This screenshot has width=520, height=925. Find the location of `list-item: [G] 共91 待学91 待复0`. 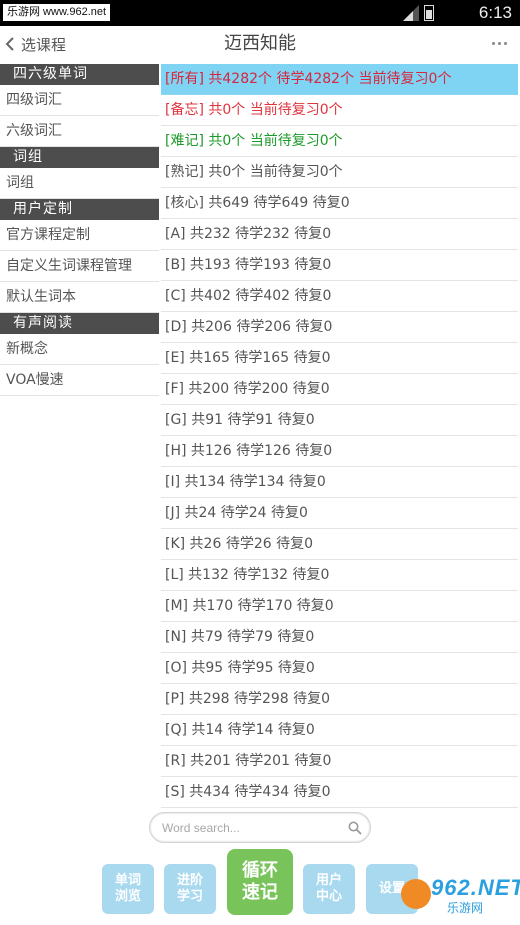

list-item: [G] 共91 待学91 待复0 is located at coordinates (339, 420).